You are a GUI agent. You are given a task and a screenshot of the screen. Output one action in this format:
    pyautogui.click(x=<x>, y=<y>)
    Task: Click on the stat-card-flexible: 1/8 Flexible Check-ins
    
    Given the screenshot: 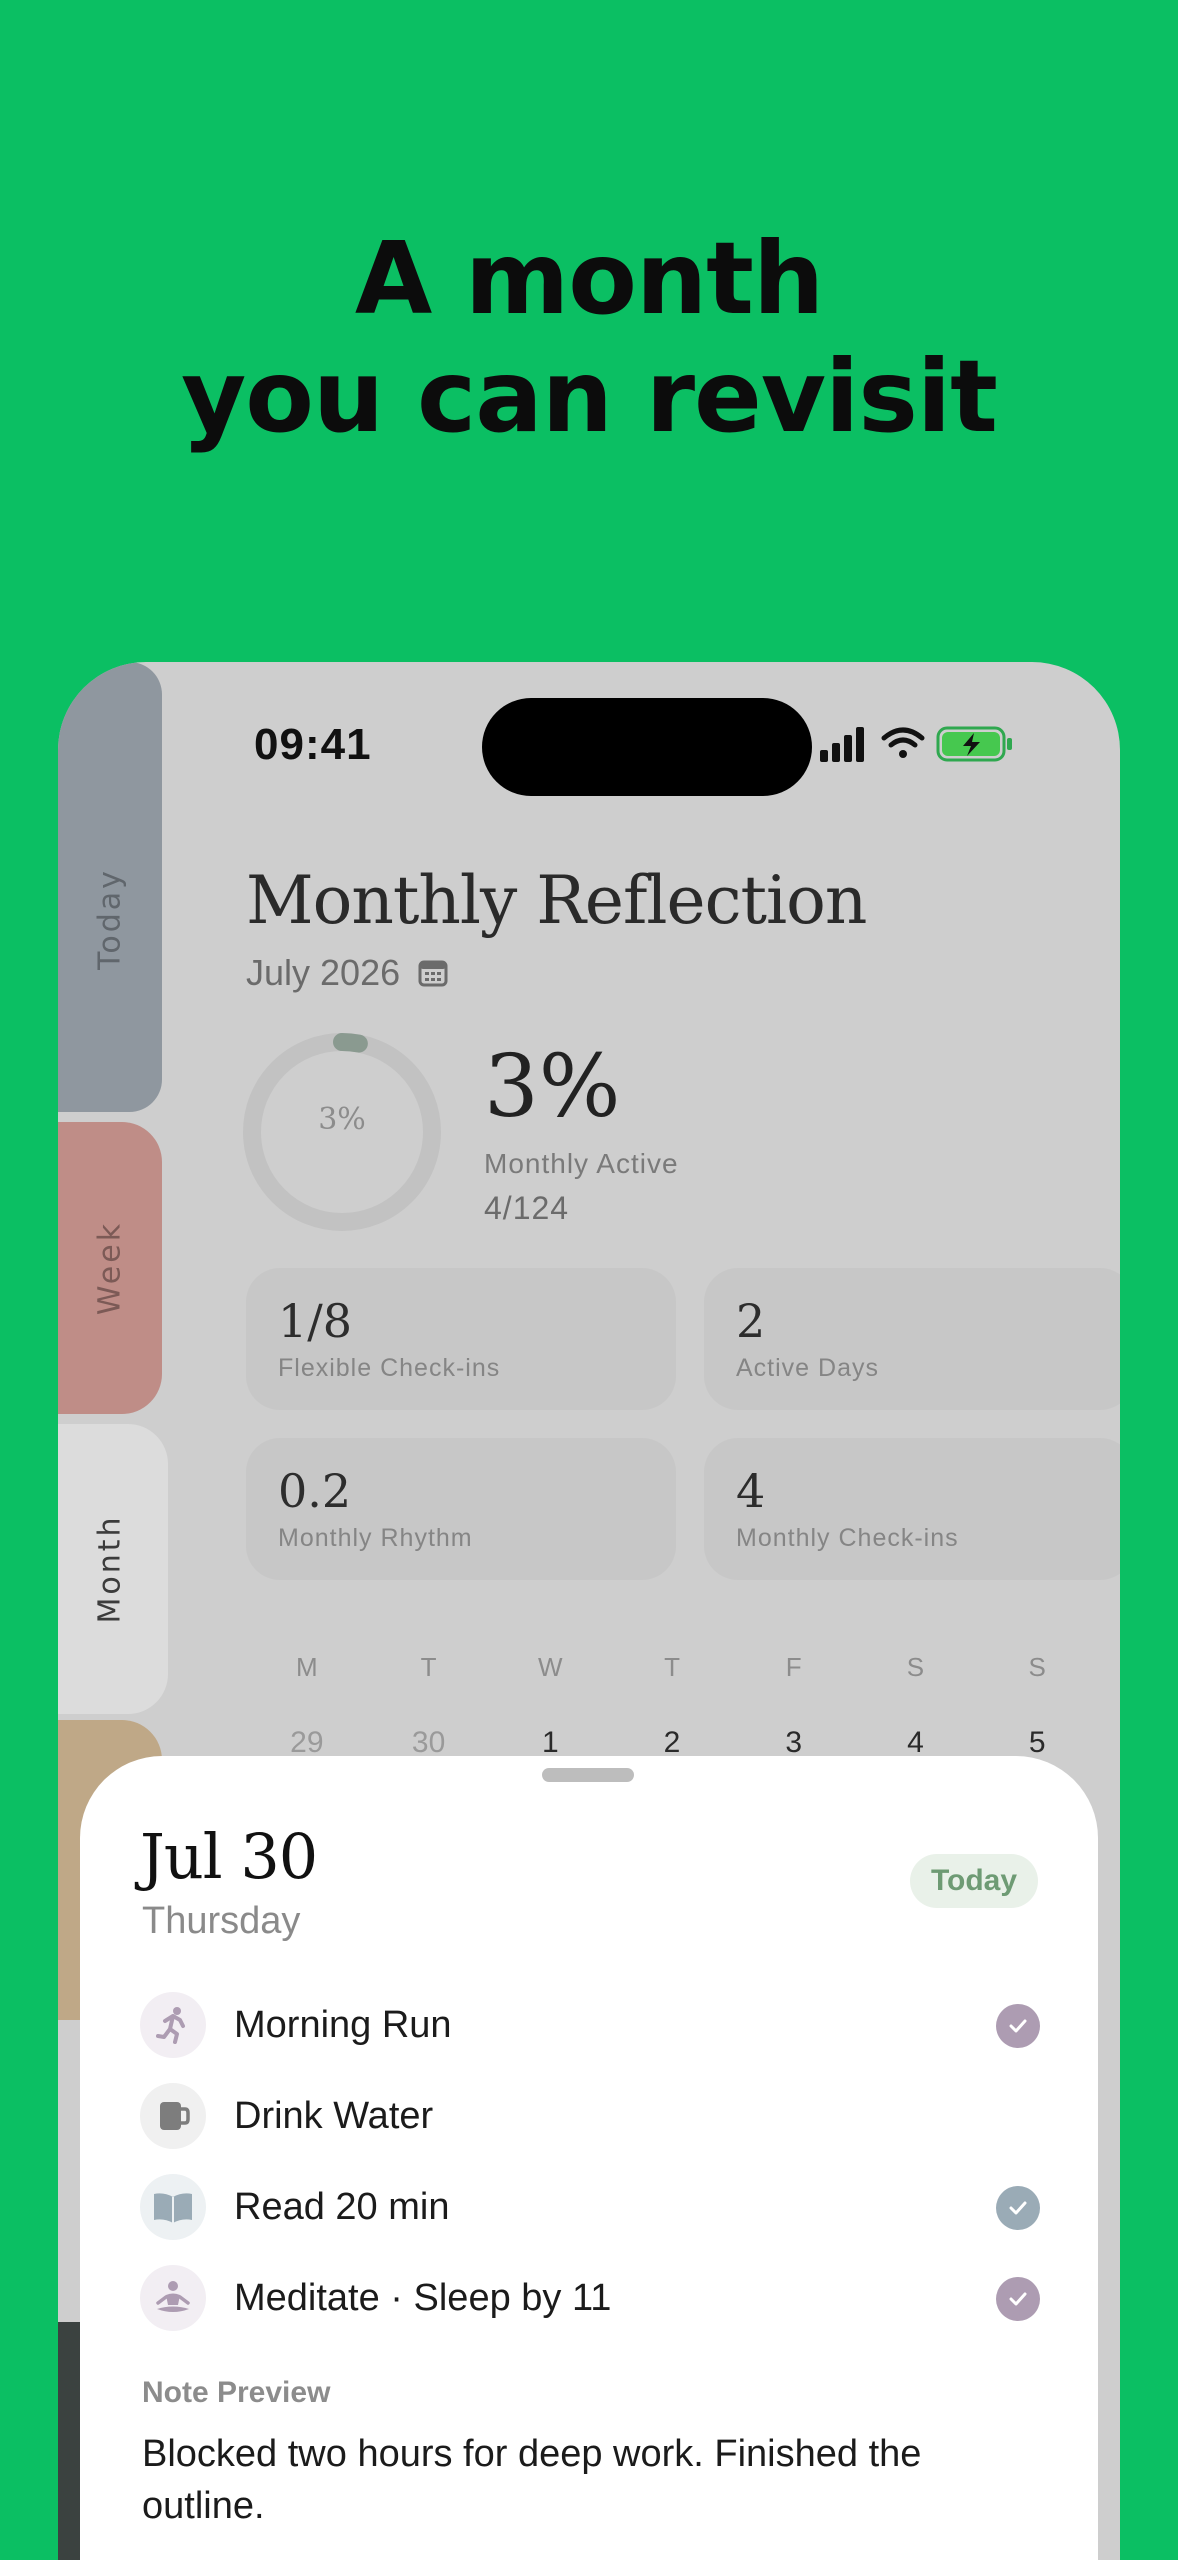 What is the action you would take?
    pyautogui.click(x=461, y=1339)
    